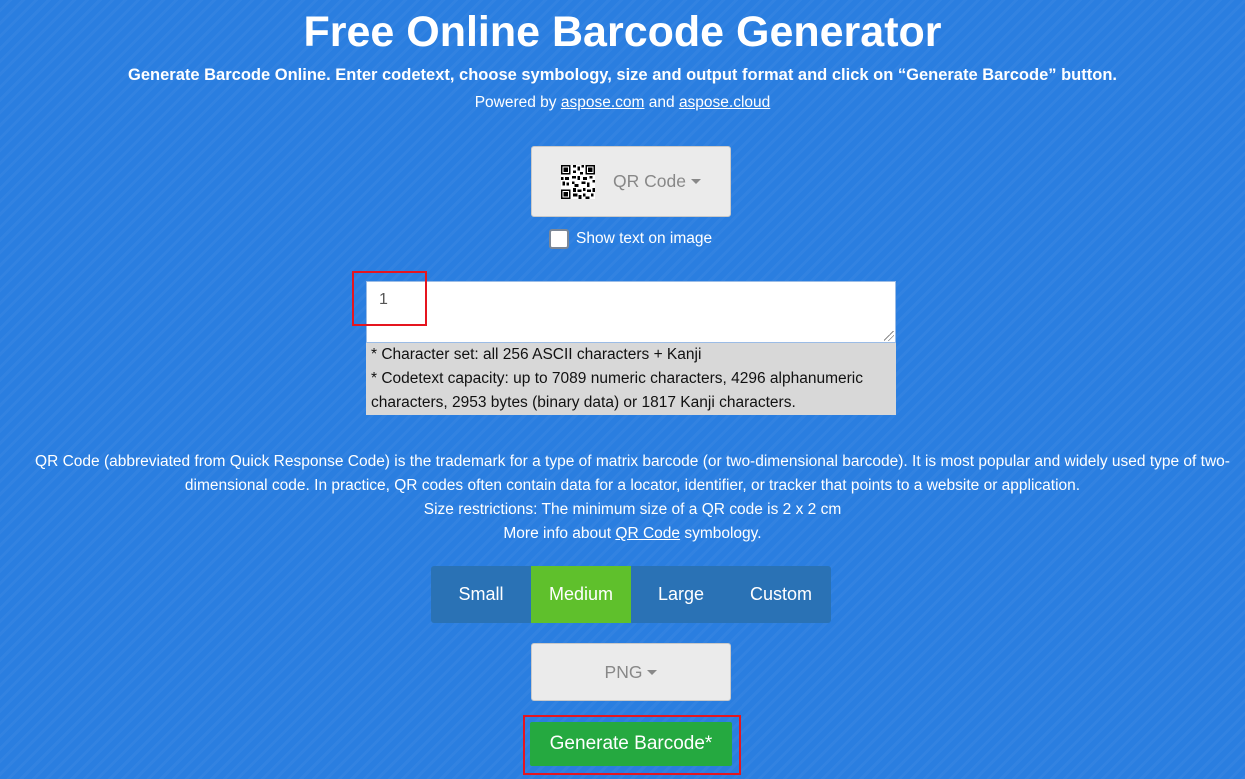  I want to click on page-title: Free Online Barcode Generator, so click(622, 32).